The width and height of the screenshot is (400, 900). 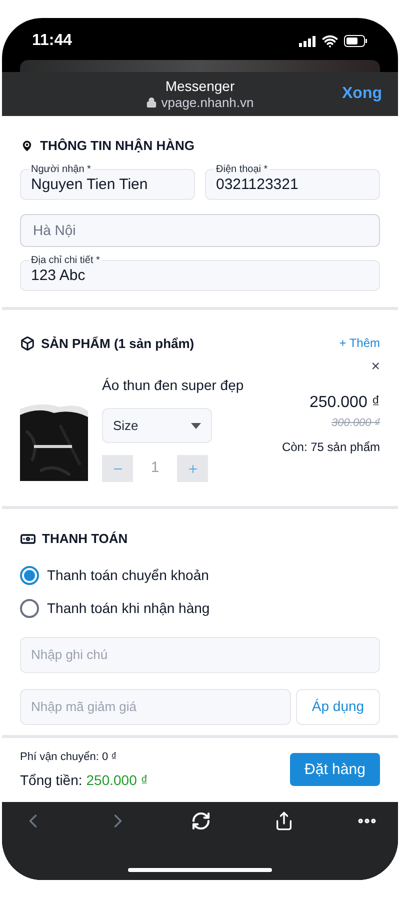 I want to click on field-value: Nguyen Tien Tien, so click(x=89, y=185).